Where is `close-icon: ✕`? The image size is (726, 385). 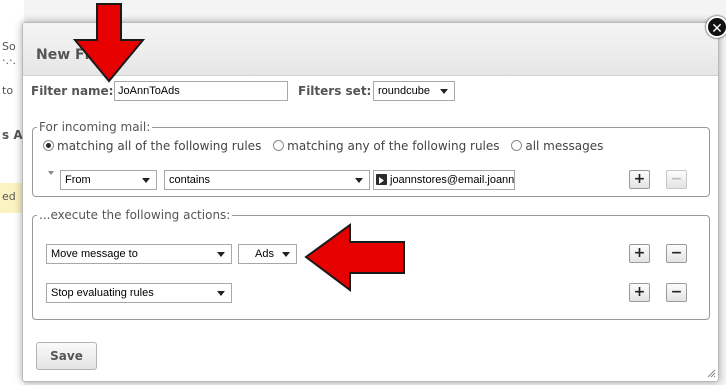 close-icon: ✕ is located at coordinates (717, 29).